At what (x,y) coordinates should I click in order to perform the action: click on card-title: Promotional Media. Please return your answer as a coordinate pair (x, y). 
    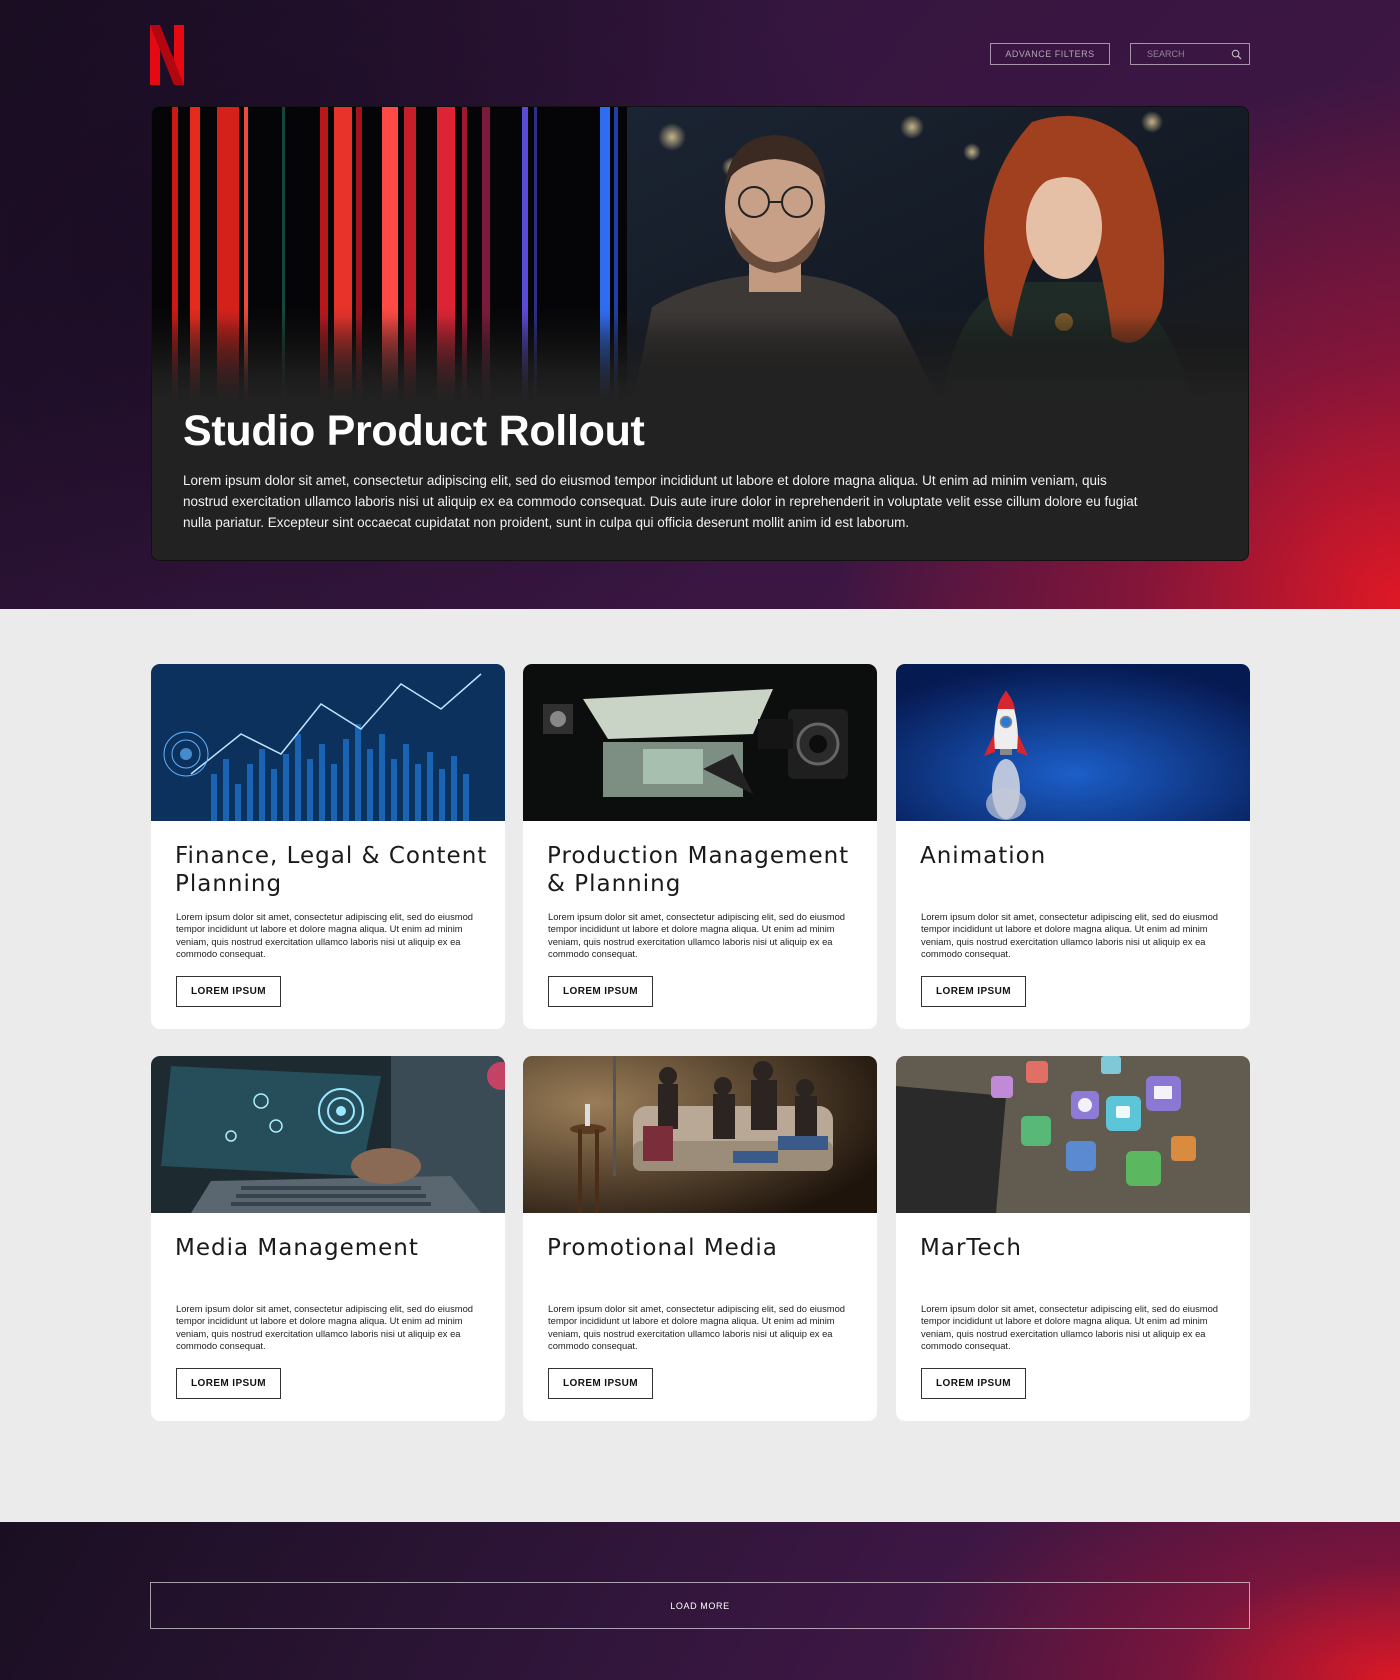
    Looking at the image, I should click on (662, 1248).